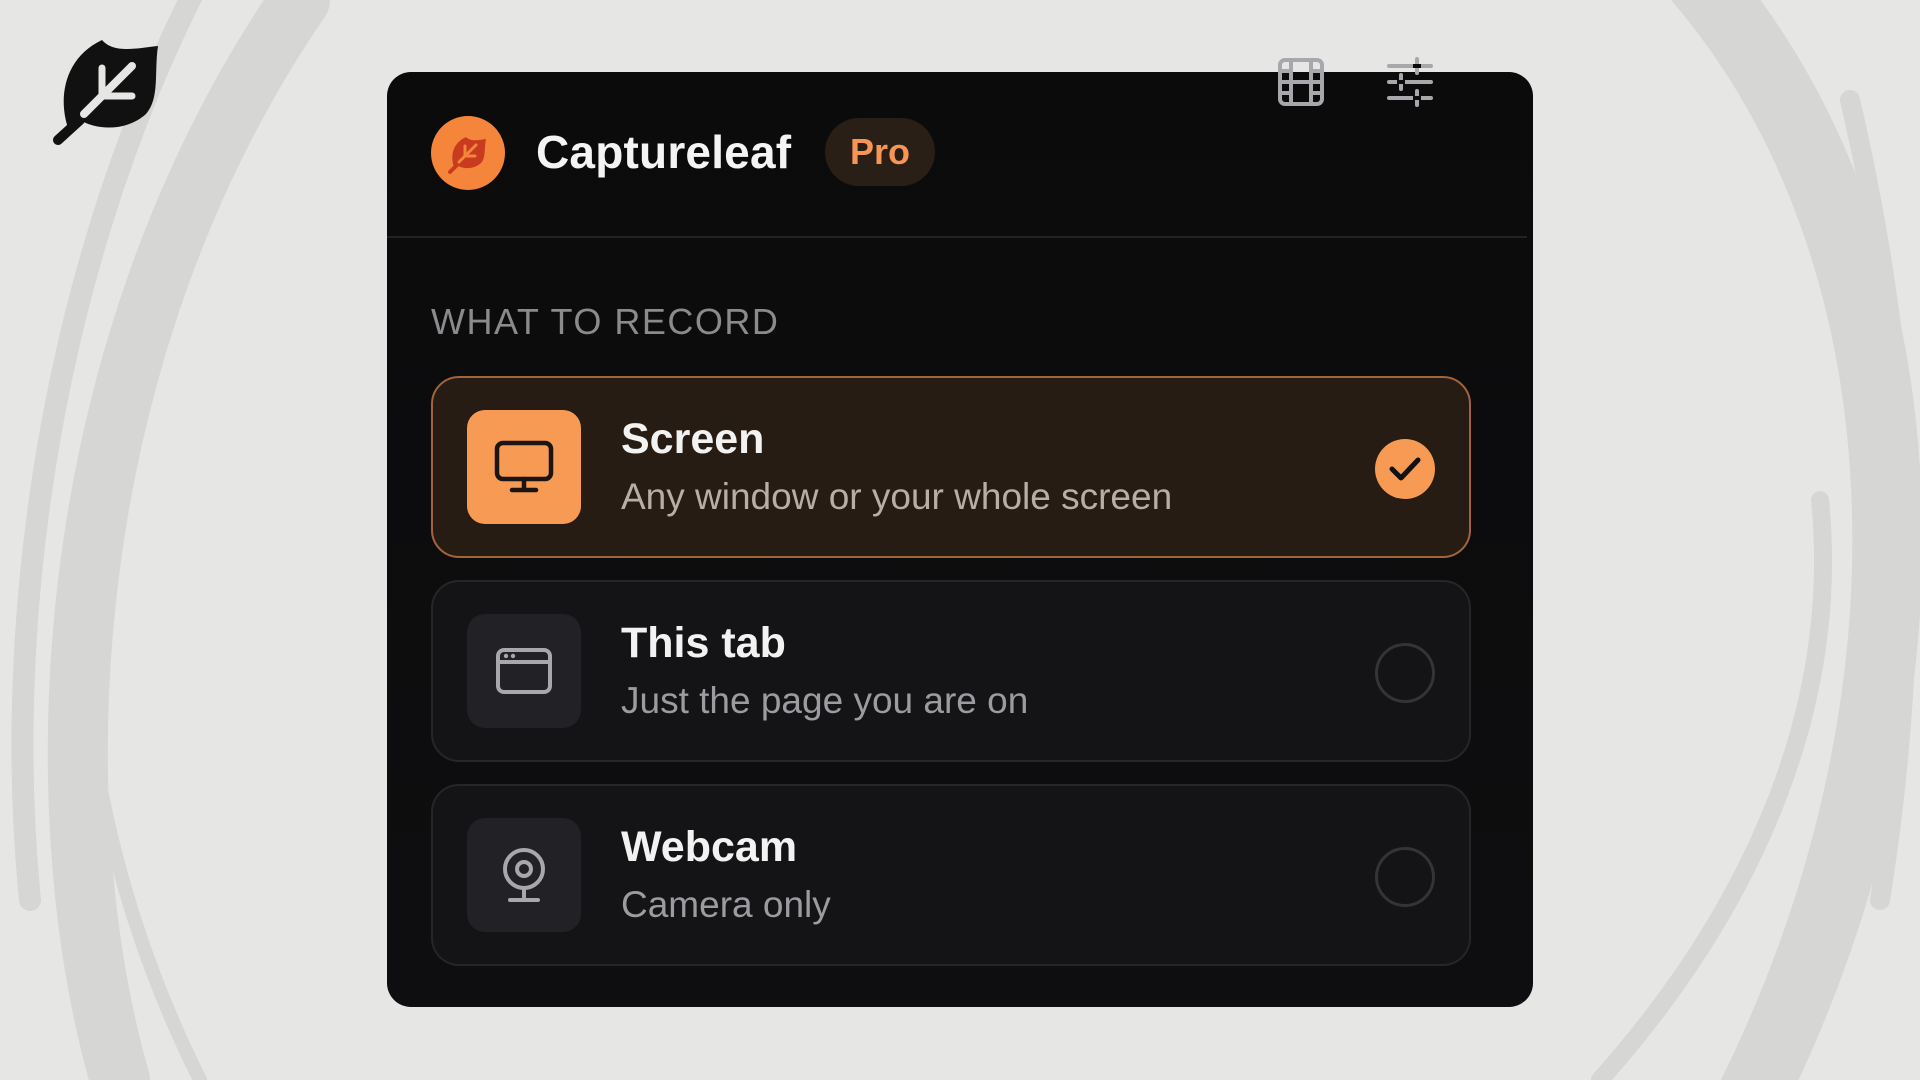  What do you see at coordinates (880, 152) in the screenshot?
I see `plan-badge: Pro` at bounding box center [880, 152].